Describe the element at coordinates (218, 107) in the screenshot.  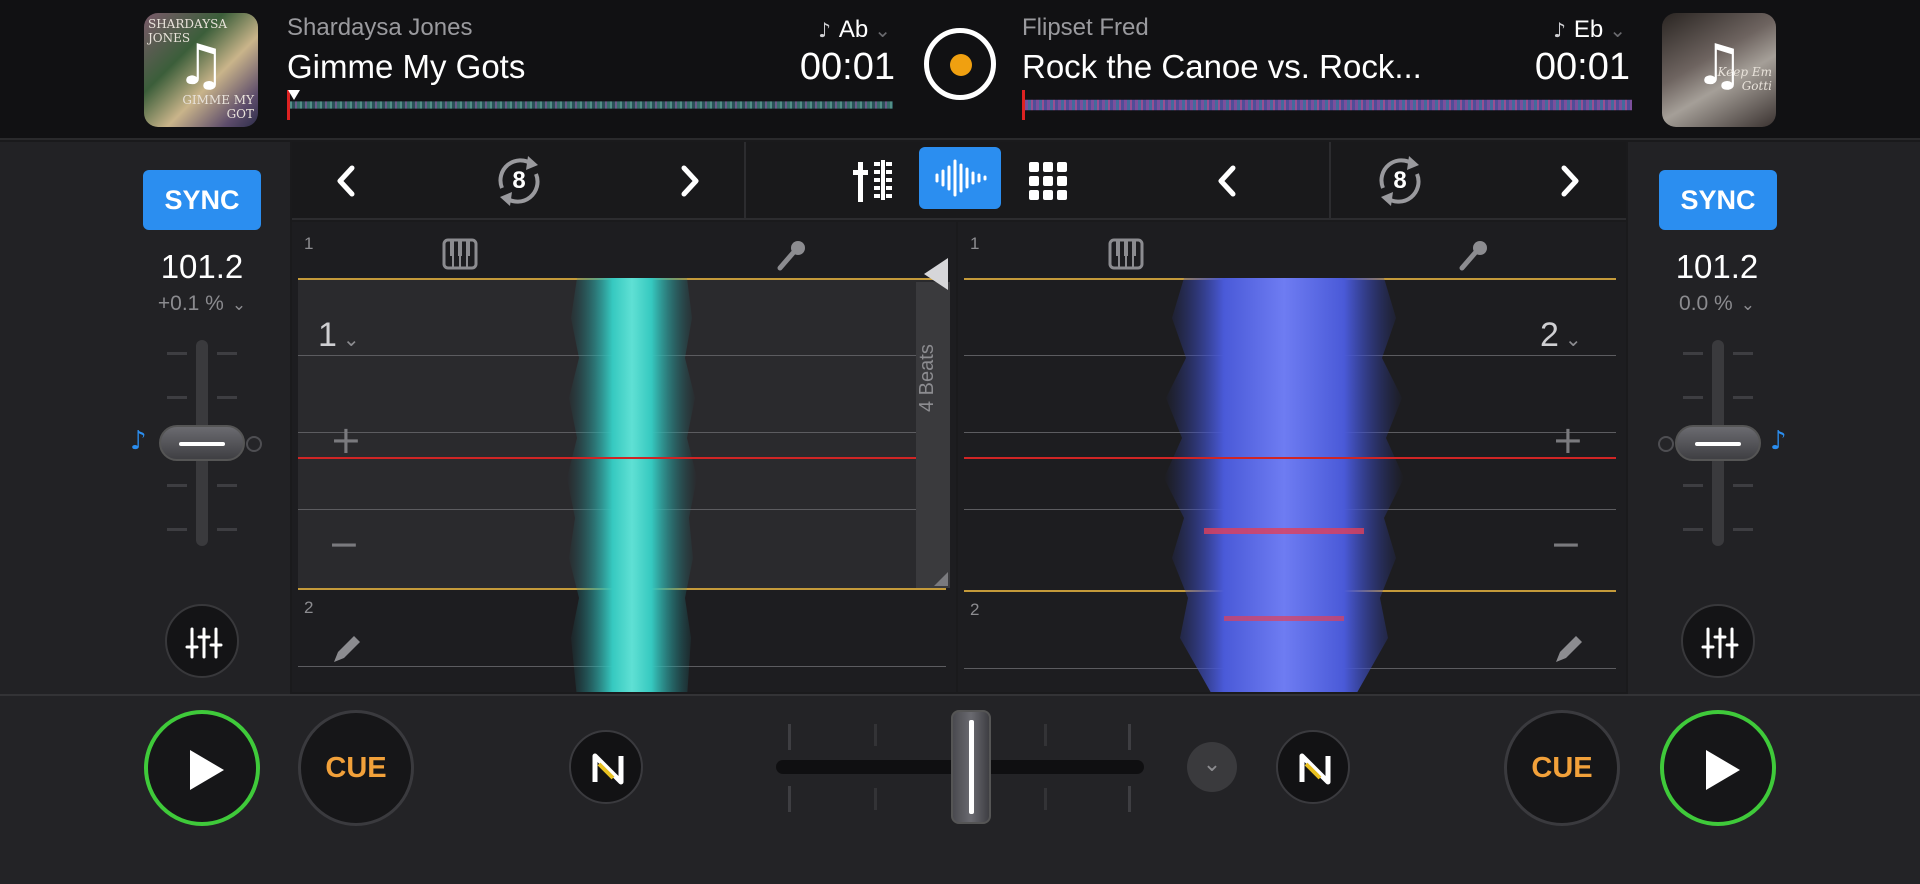
I see `cover-a-text-bottom: GIMME MY GOT` at that location.